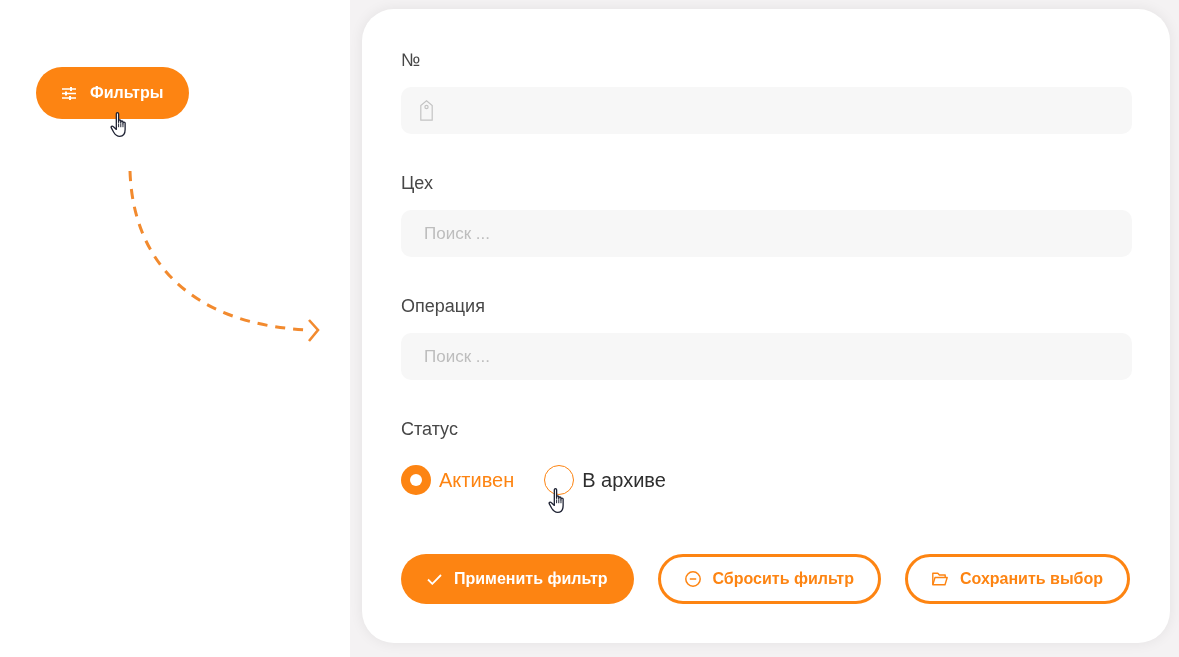 The width and height of the screenshot is (1179, 657). What do you see at coordinates (411, 60) in the screenshot?
I see `field-label: №` at bounding box center [411, 60].